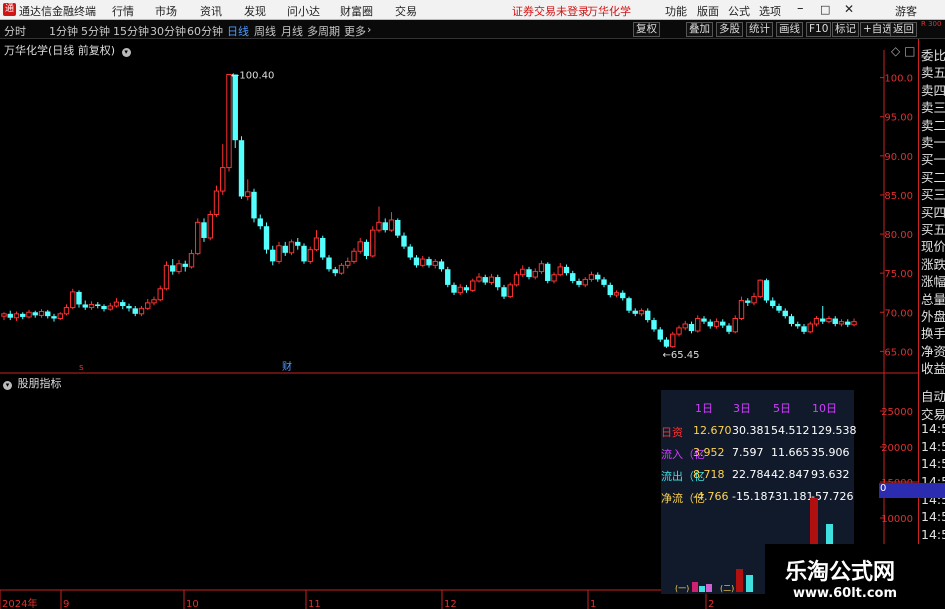  Describe the element at coordinates (933, 264) in the screenshot. I see `quote-label: 涨跌` at that location.